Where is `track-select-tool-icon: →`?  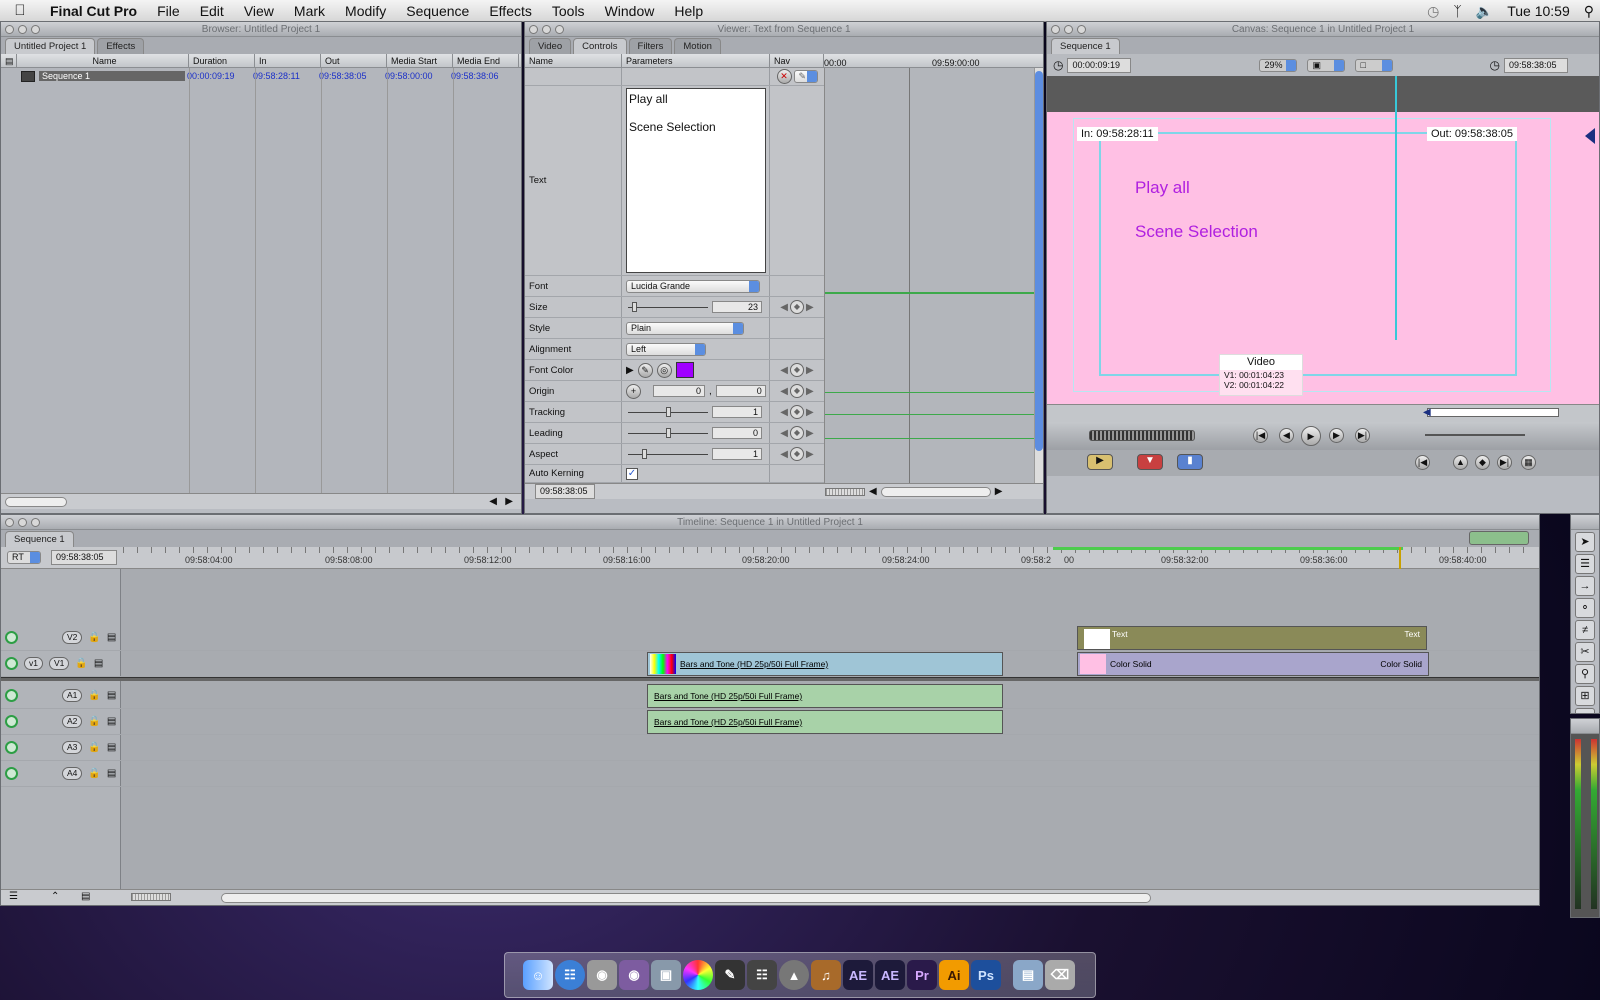
track-select-tool-icon: → is located at coordinates (1585, 586).